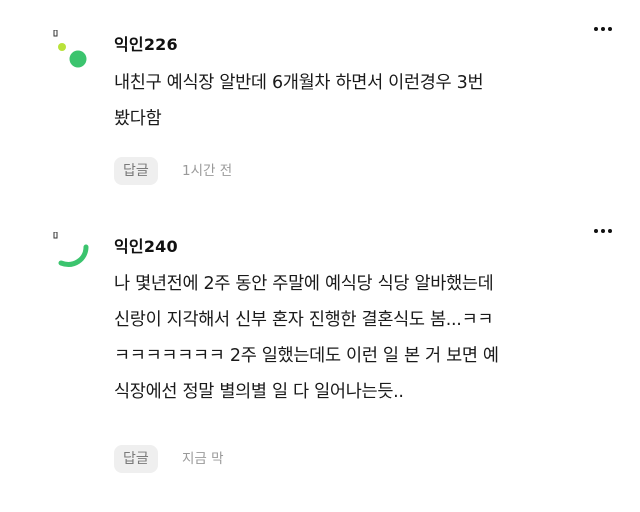  Describe the element at coordinates (146, 43) in the screenshot. I see `comment-username: 익인226` at that location.